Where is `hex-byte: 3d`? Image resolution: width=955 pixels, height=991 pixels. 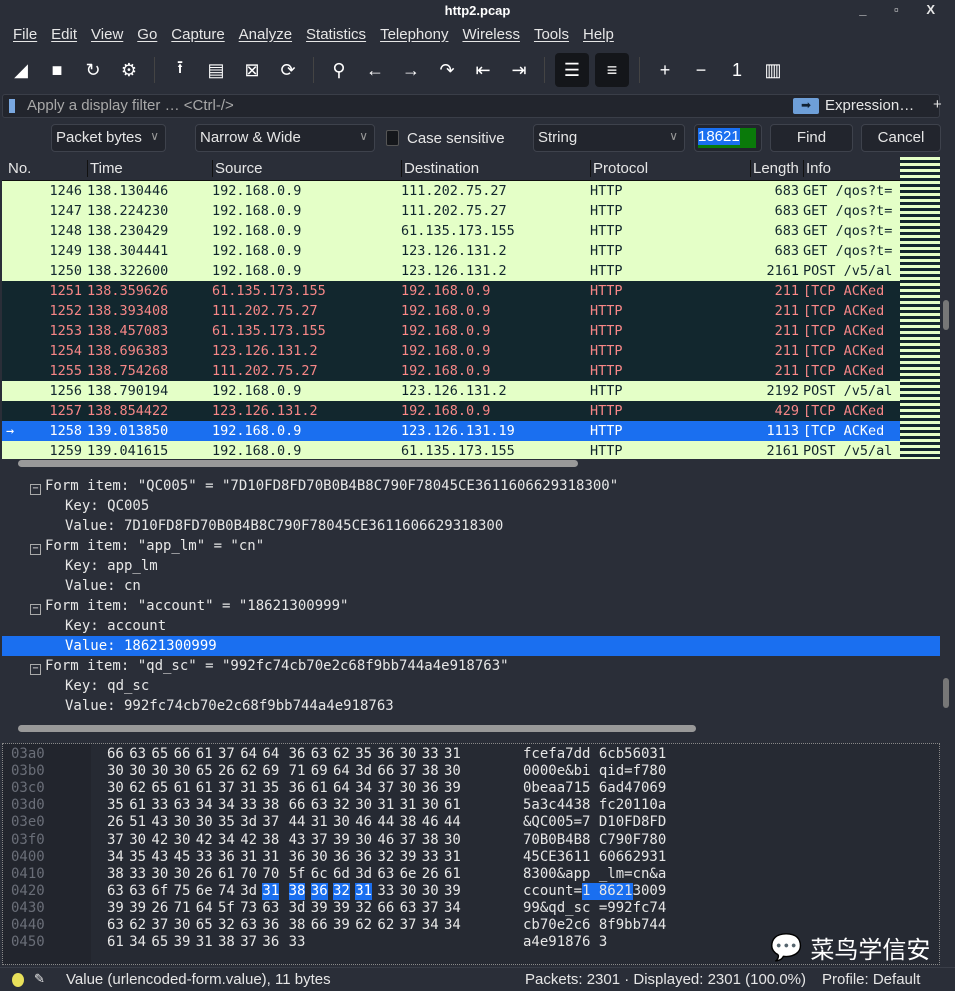
hex-byte: 3d is located at coordinates (297, 908).